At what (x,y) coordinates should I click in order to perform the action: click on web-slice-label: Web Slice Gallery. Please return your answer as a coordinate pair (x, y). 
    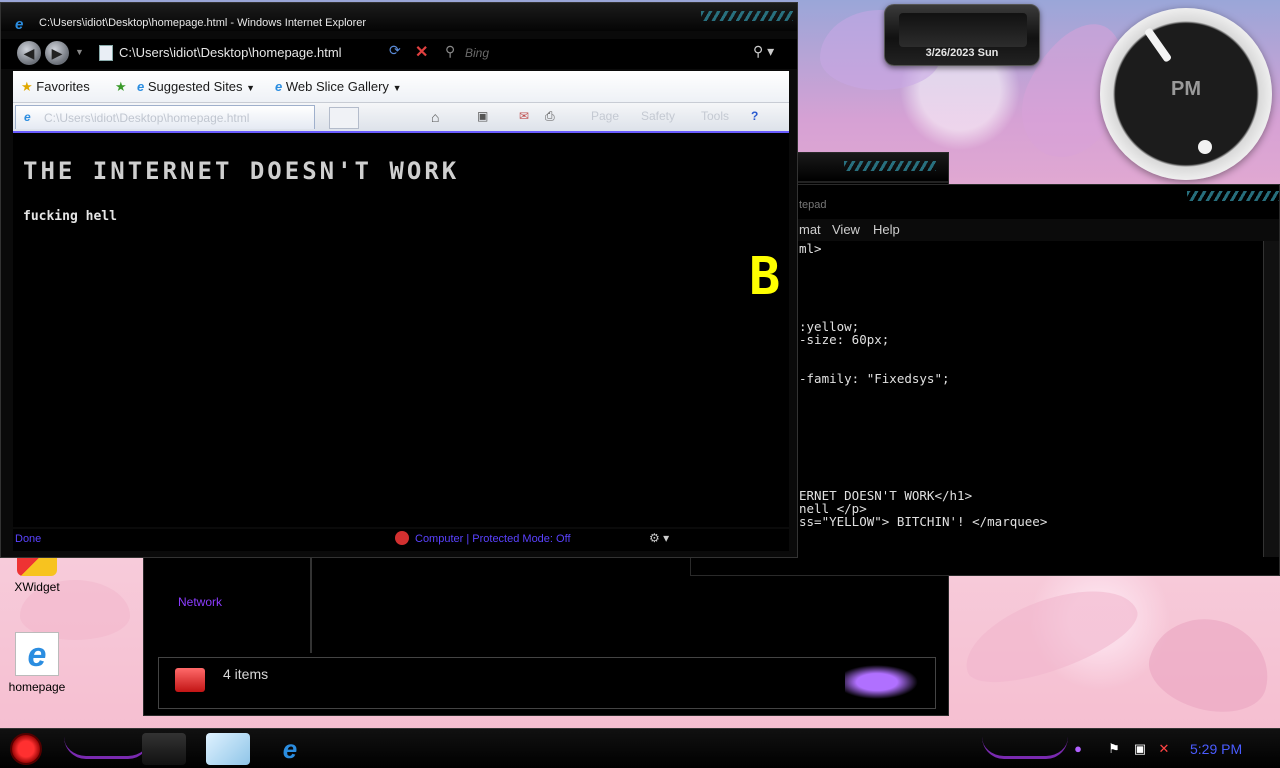
    Looking at the image, I should click on (337, 86).